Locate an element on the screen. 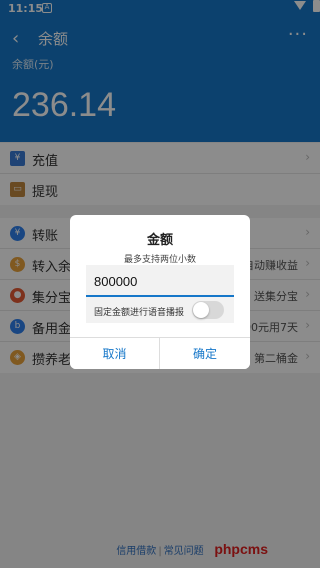  amount-input is located at coordinates (160, 282).